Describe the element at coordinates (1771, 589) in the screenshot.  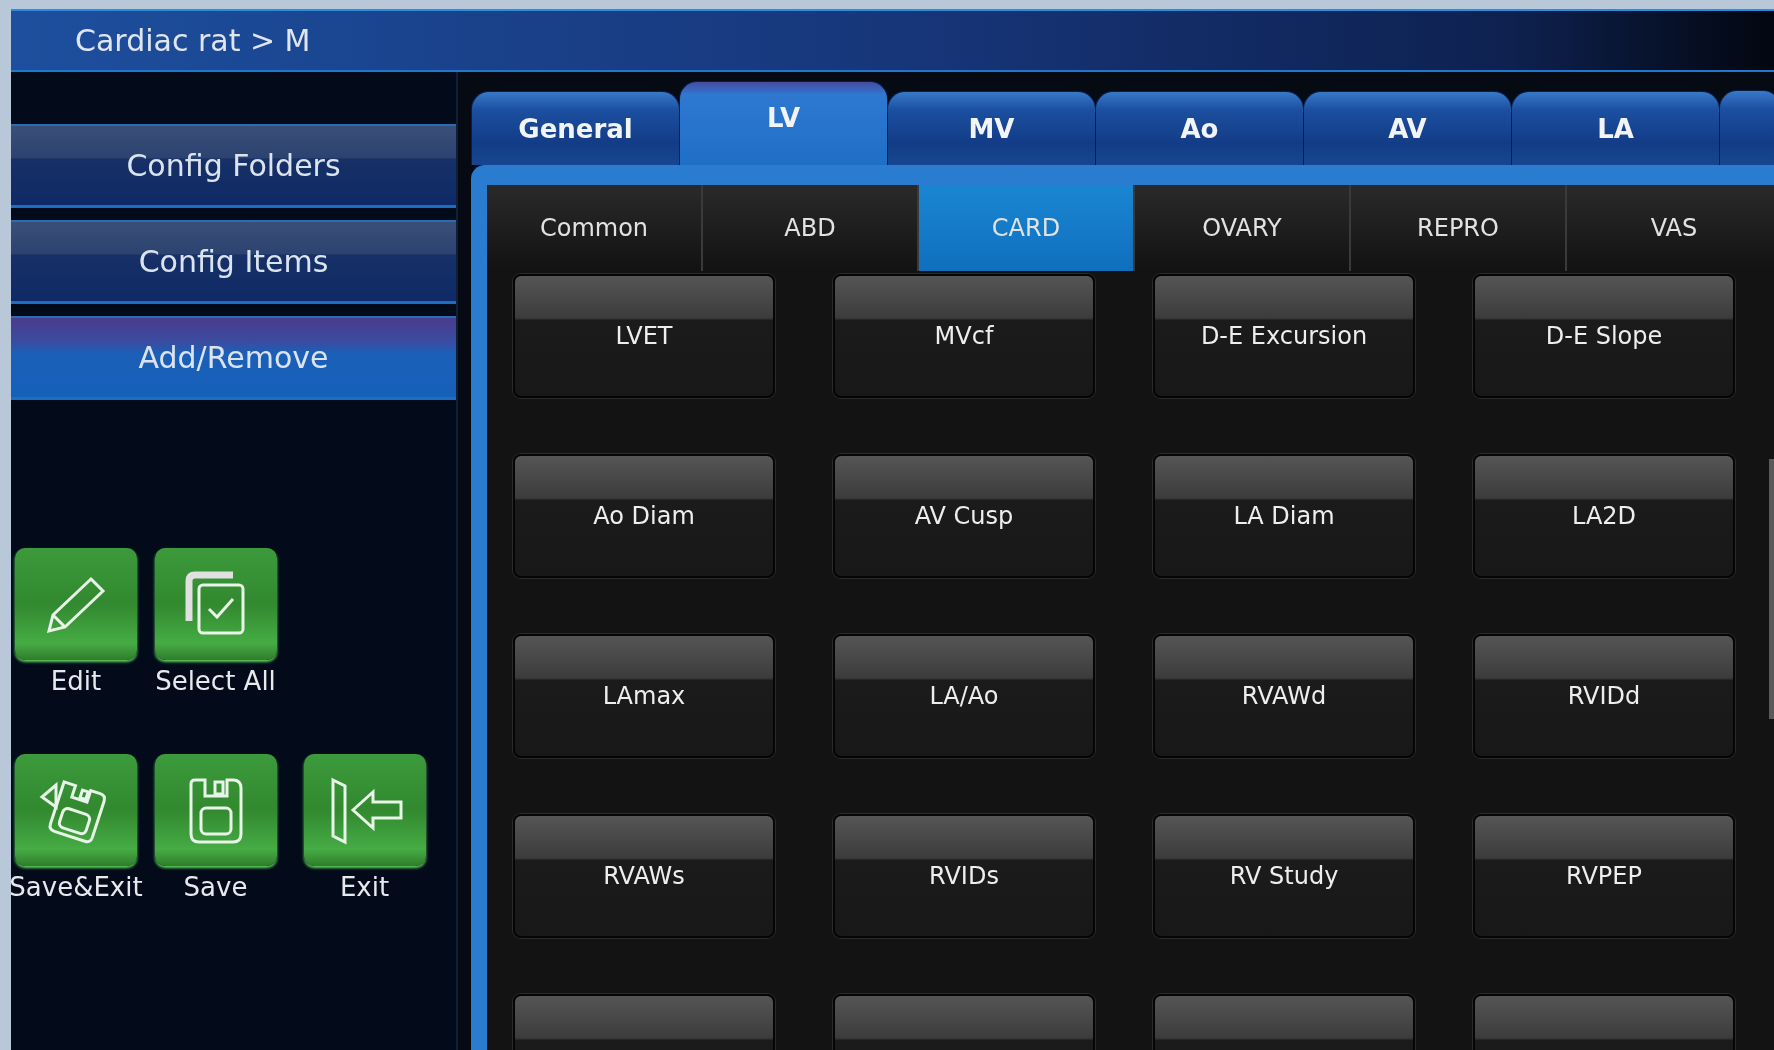
I see `scrollbar-thumb` at that location.